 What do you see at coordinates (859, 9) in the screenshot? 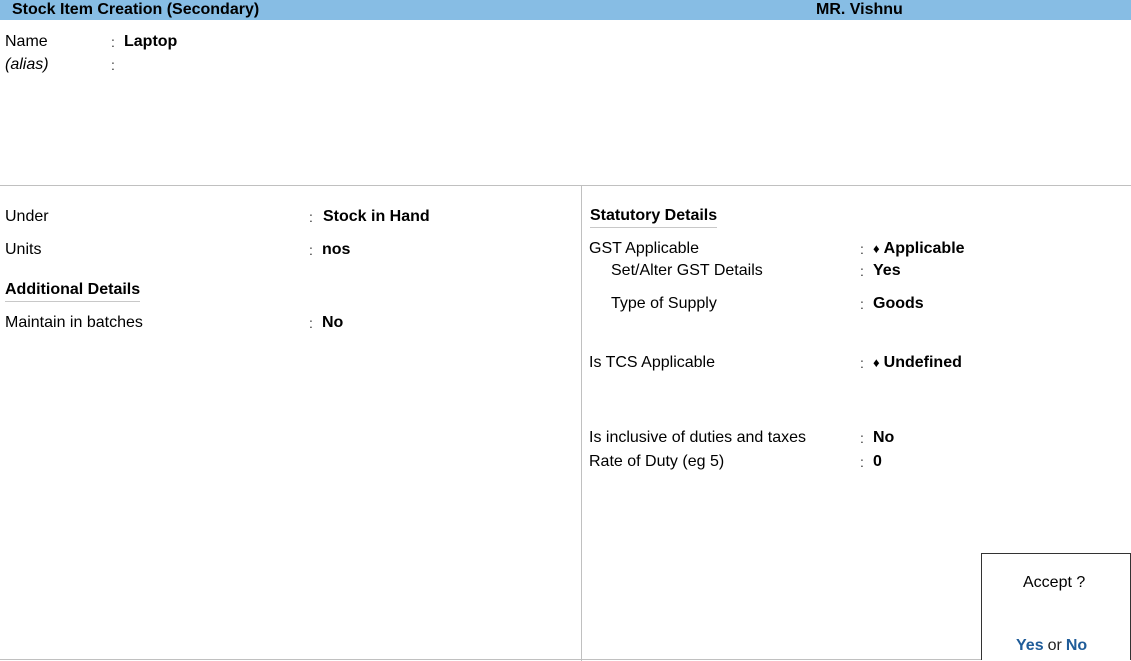
I see `company-name: MR. Vishnu` at bounding box center [859, 9].